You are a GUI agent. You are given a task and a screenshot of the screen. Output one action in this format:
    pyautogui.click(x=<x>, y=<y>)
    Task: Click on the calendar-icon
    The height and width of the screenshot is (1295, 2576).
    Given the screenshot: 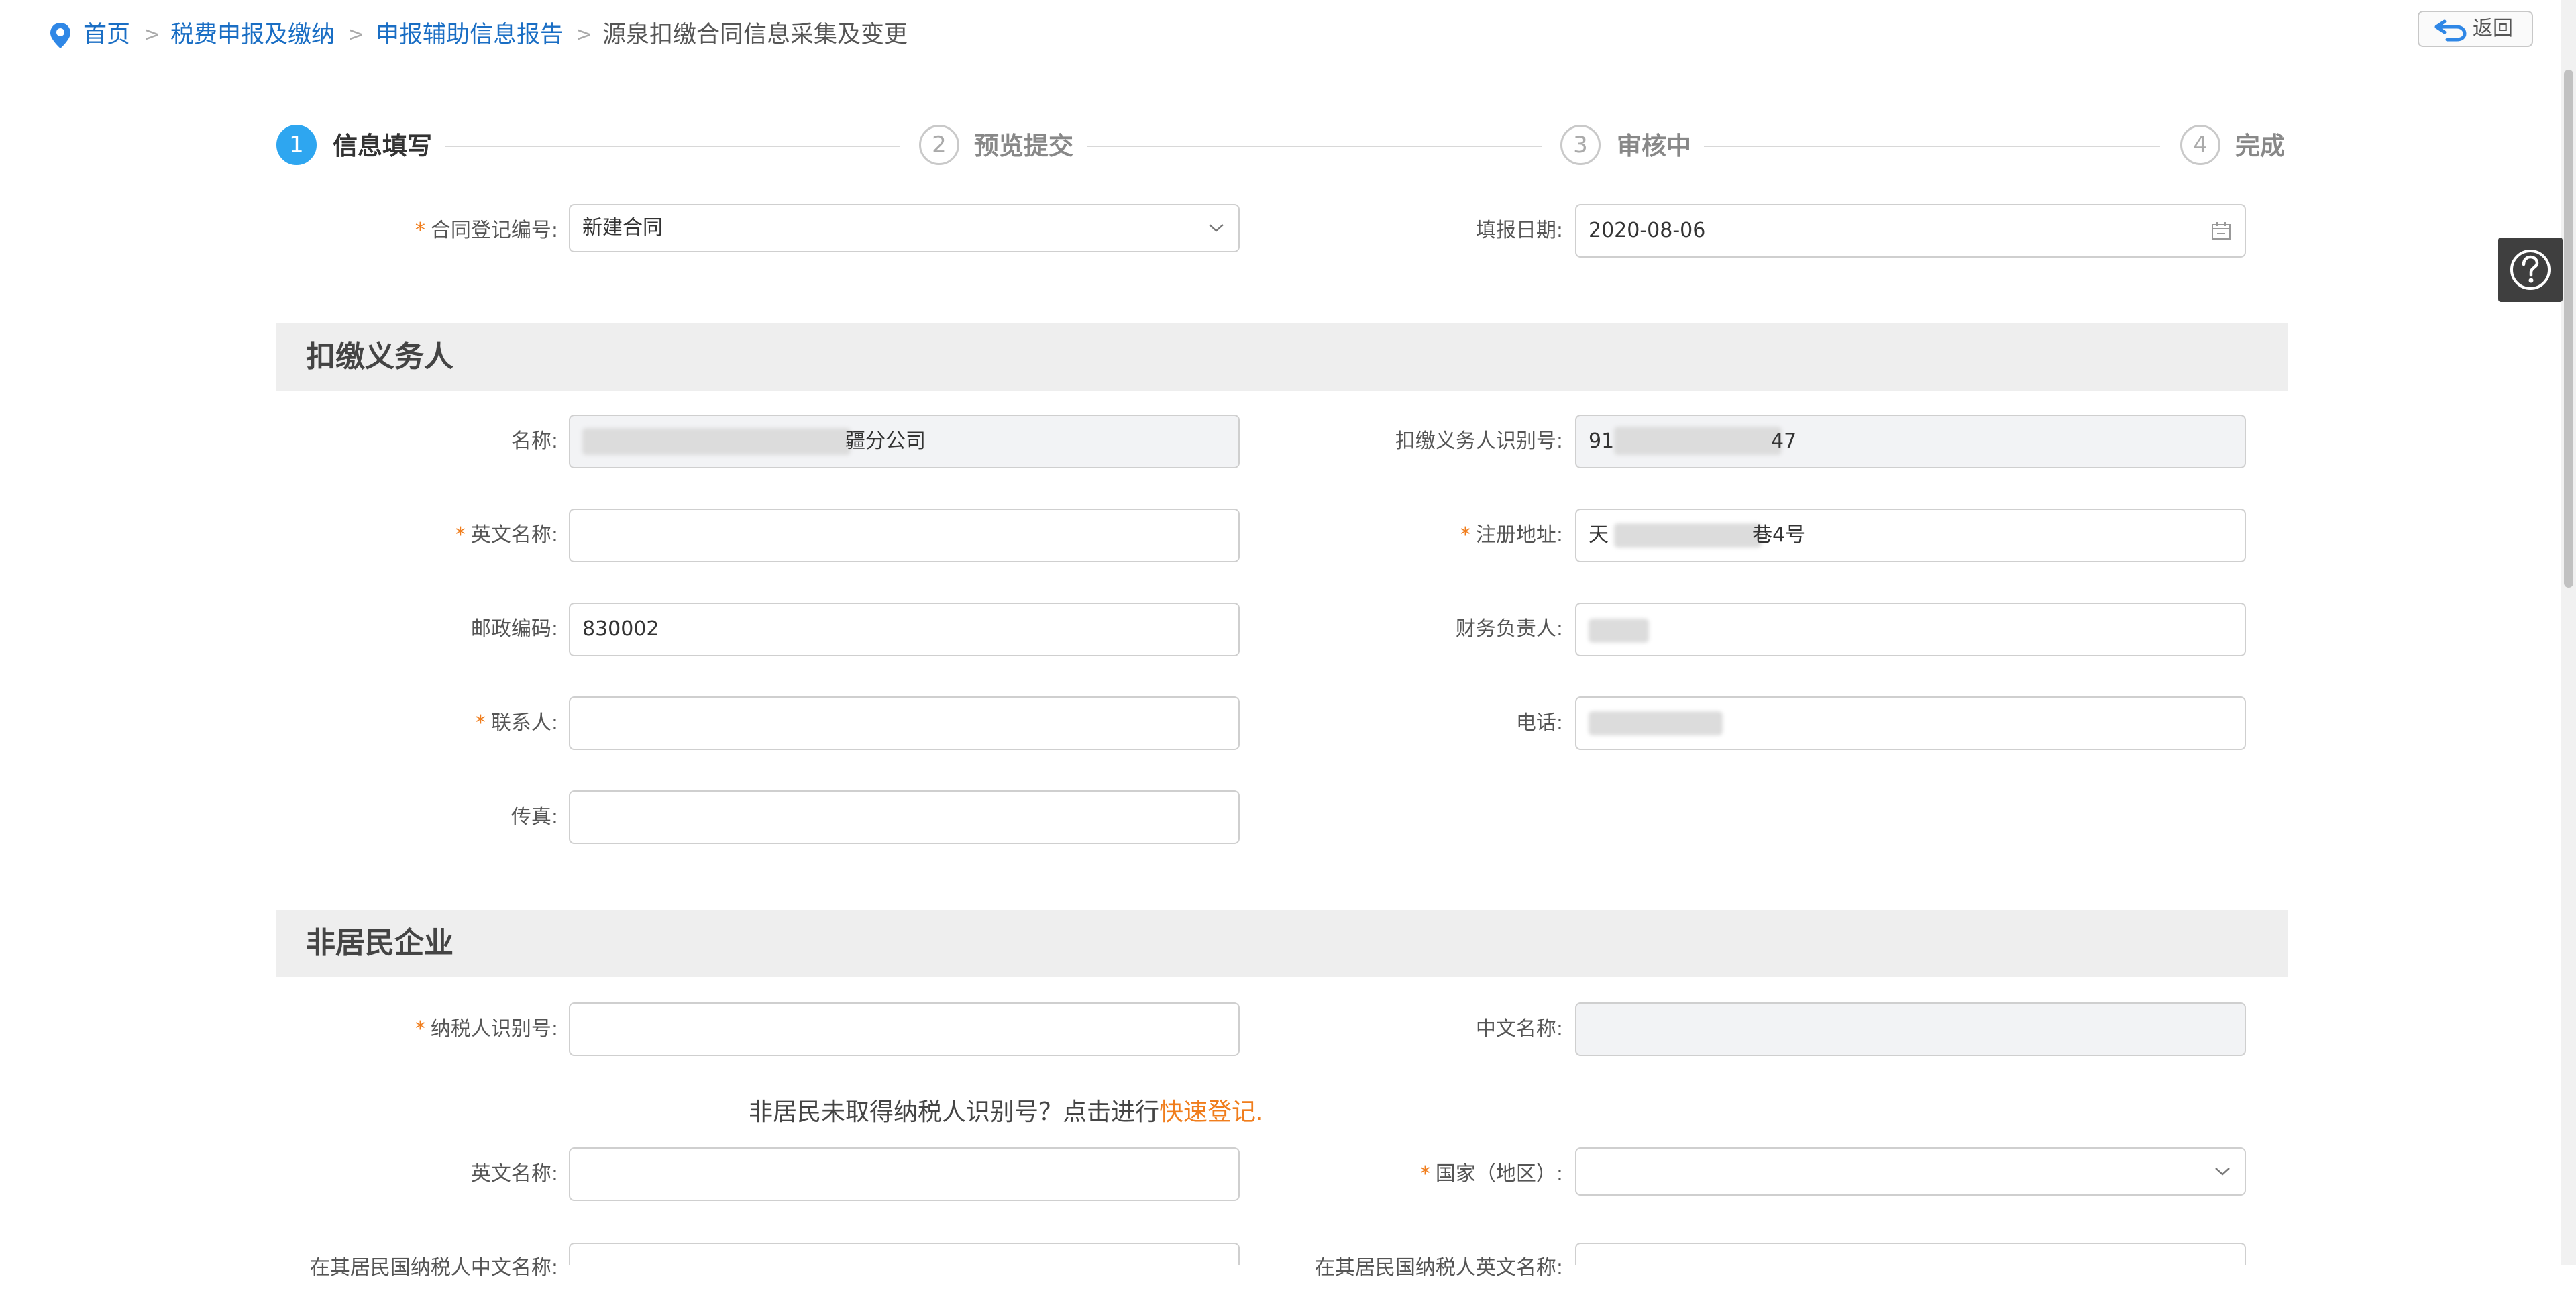 What is the action you would take?
    pyautogui.click(x=2221, y=231)
    